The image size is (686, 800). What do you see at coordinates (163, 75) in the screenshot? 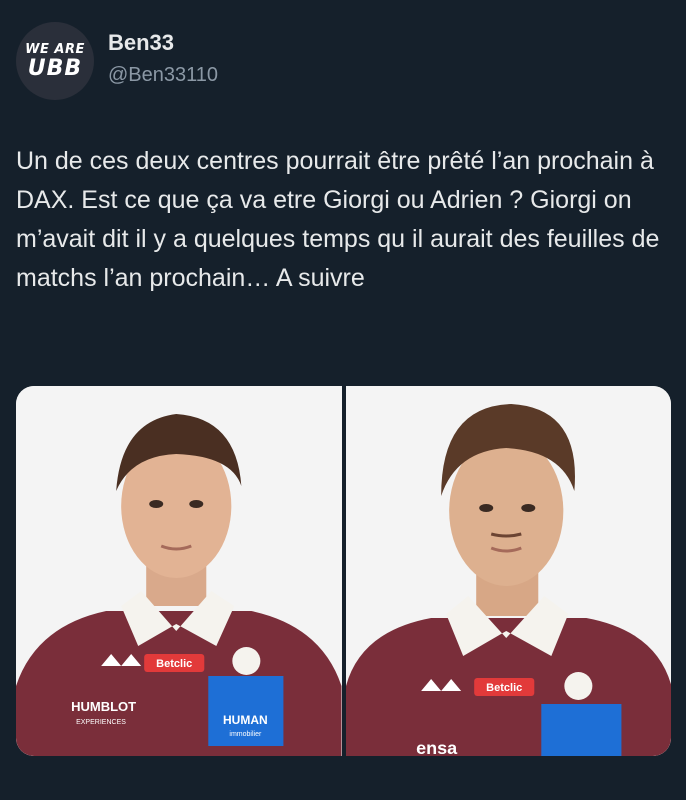
I see `user-handle: @Ben33110` at bounding box center [163, 75].